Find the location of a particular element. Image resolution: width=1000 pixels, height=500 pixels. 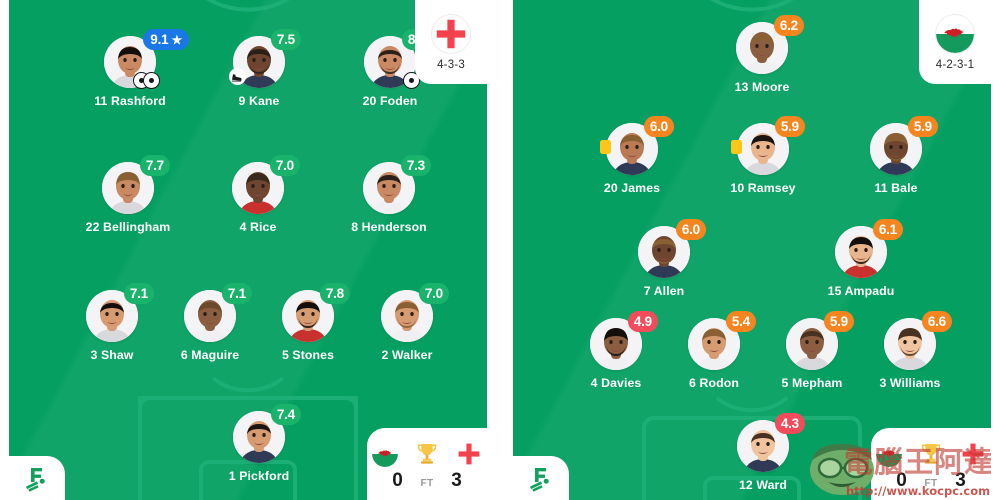

player-card: 7.0 4 Rice is located at coordinates (258, 194).